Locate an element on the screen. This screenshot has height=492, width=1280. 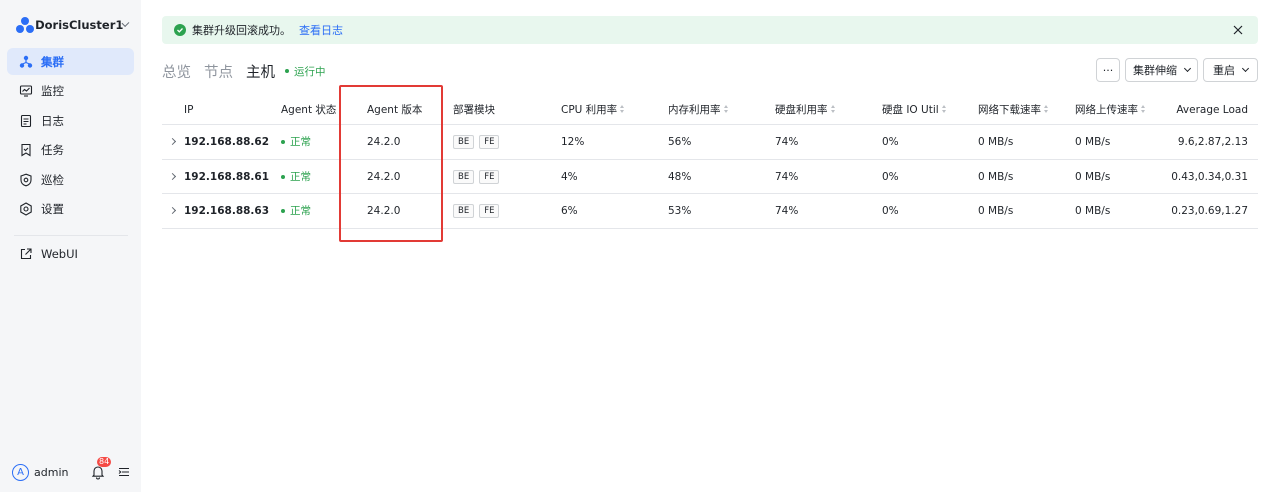
column-mem: 内存利用率 is located at coordinates (698, 110).